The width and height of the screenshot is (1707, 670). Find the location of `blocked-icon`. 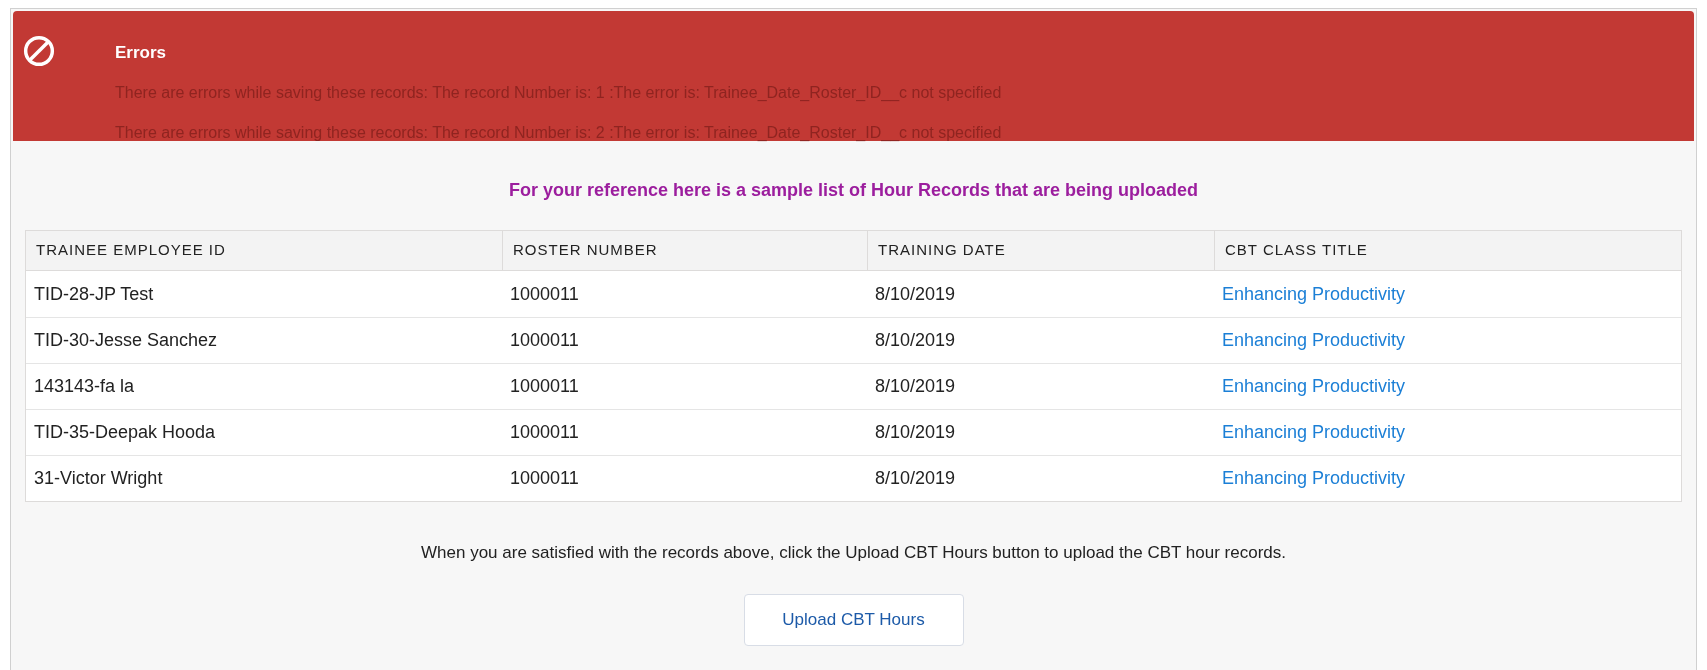

blocked-icon is located at coordinates (39, 51).